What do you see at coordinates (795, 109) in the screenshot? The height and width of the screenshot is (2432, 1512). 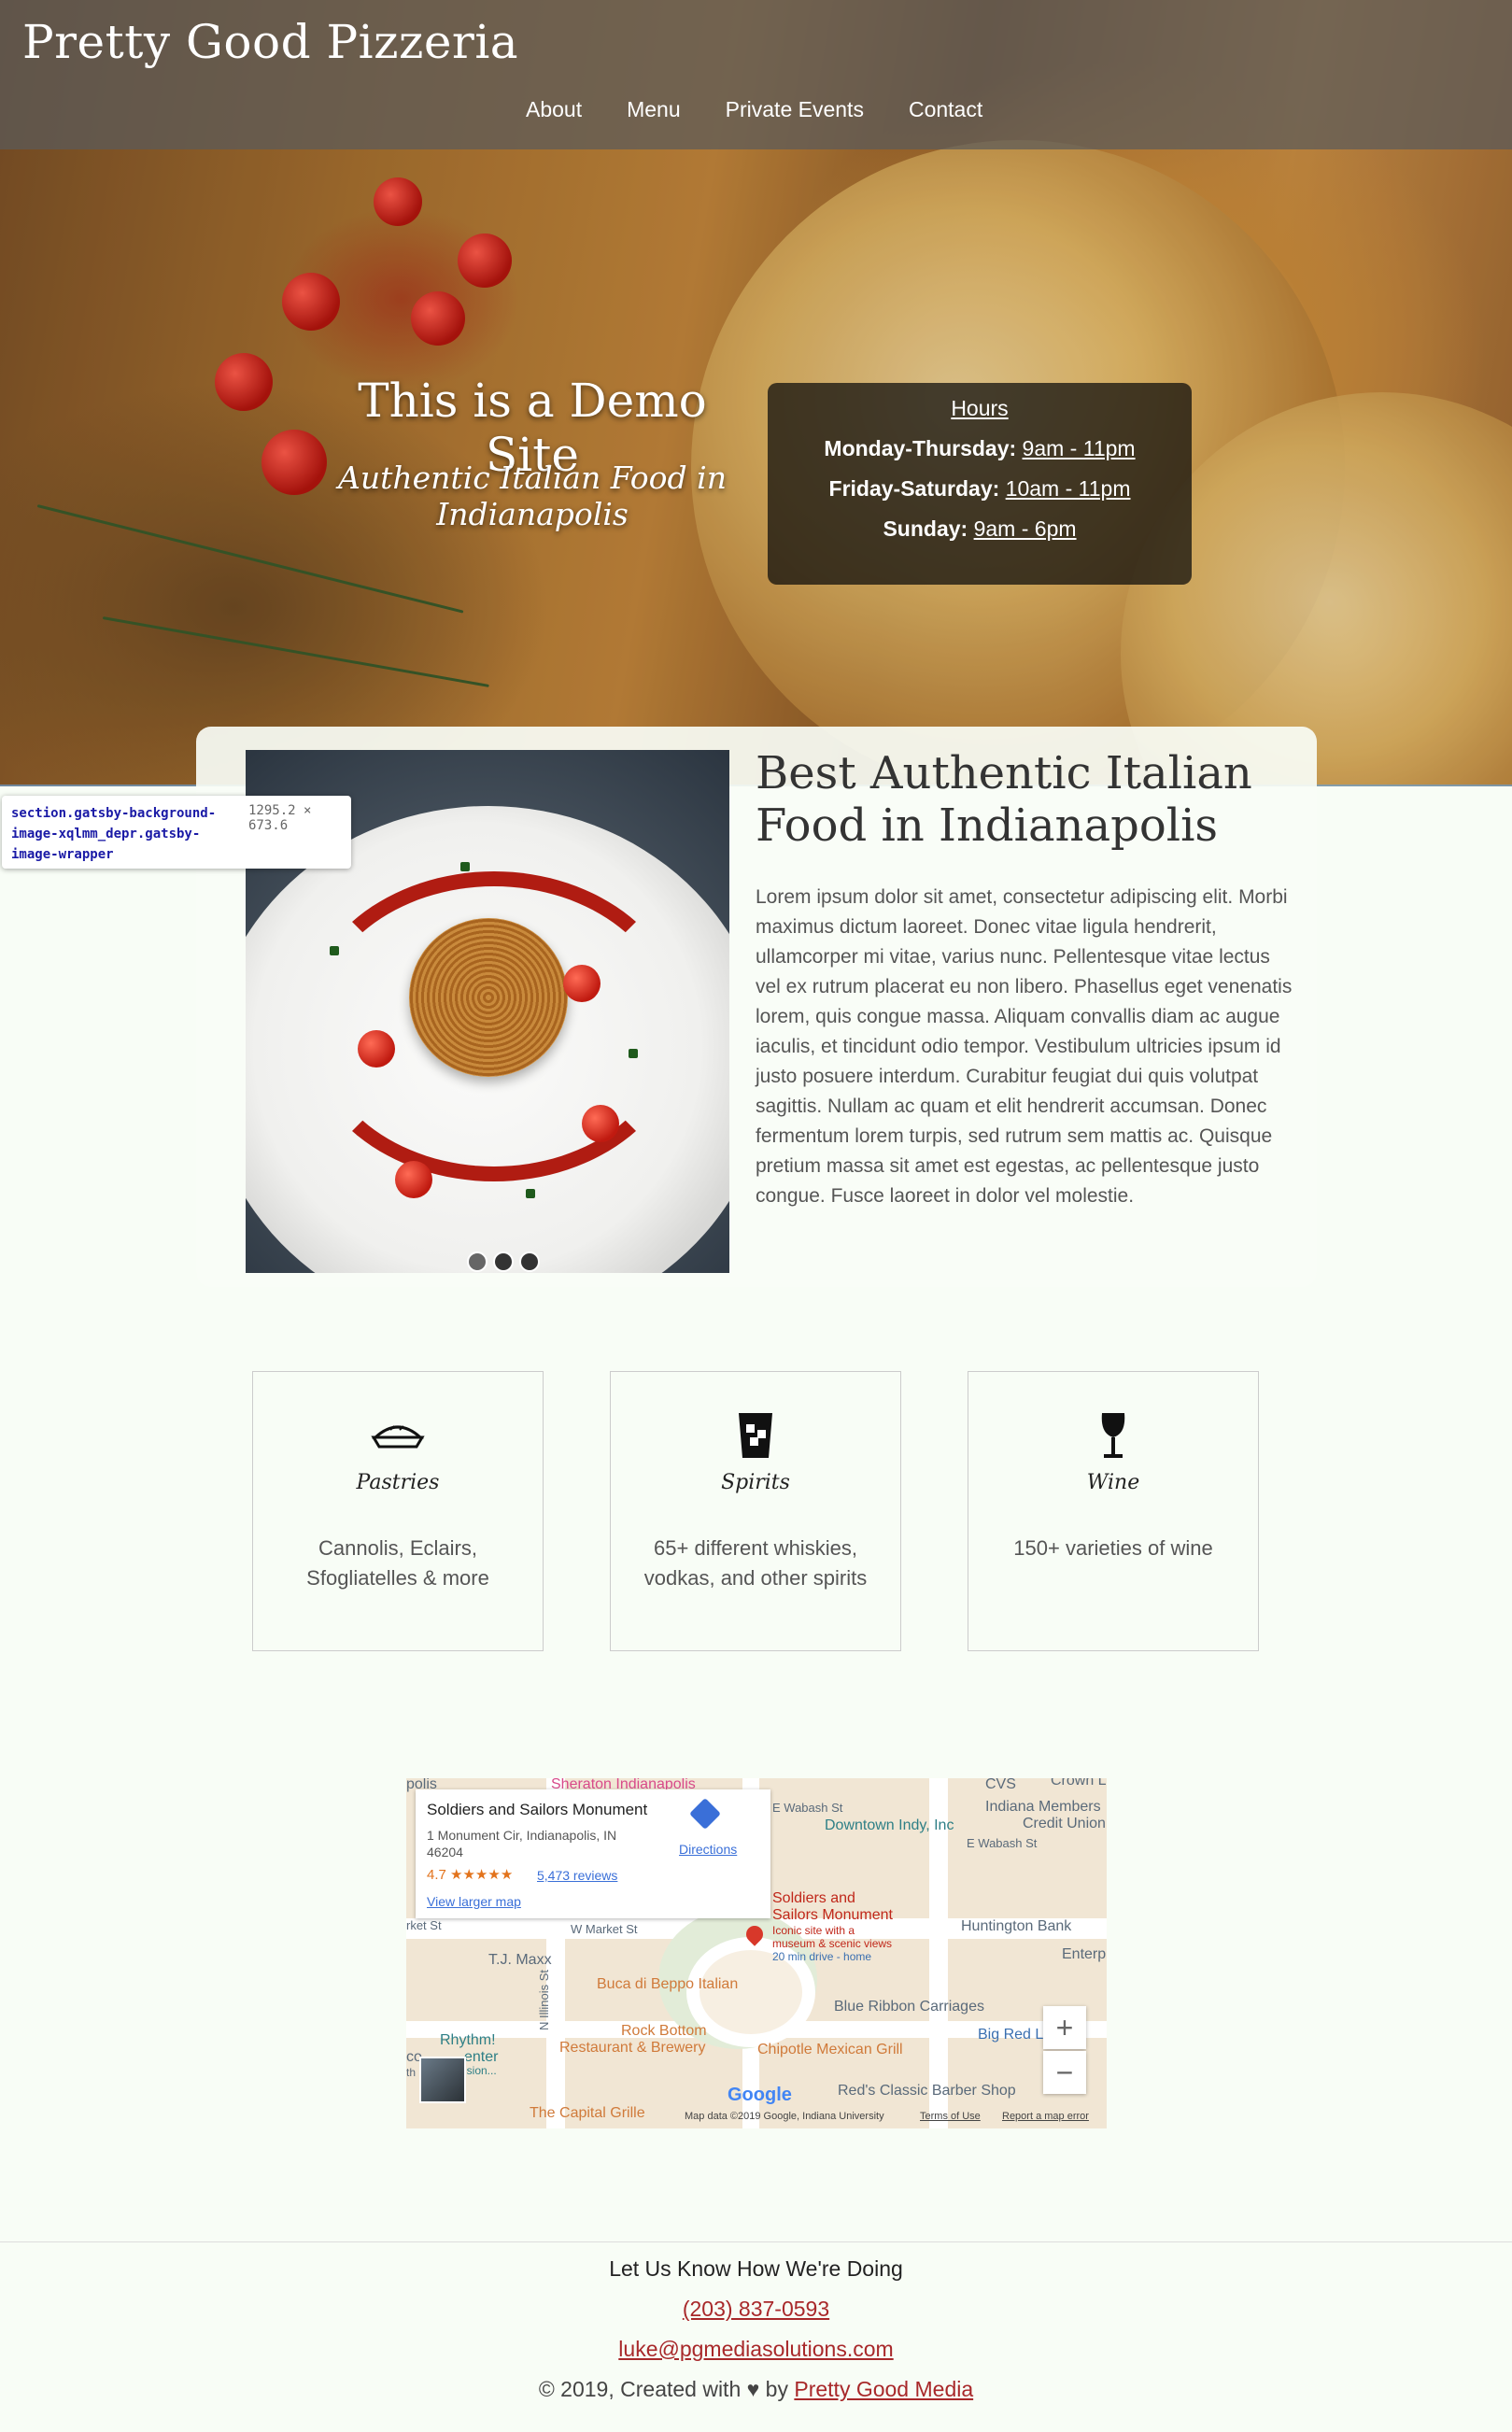 I see `nav-private-events: Private Events` at bounding box center [795, 109].